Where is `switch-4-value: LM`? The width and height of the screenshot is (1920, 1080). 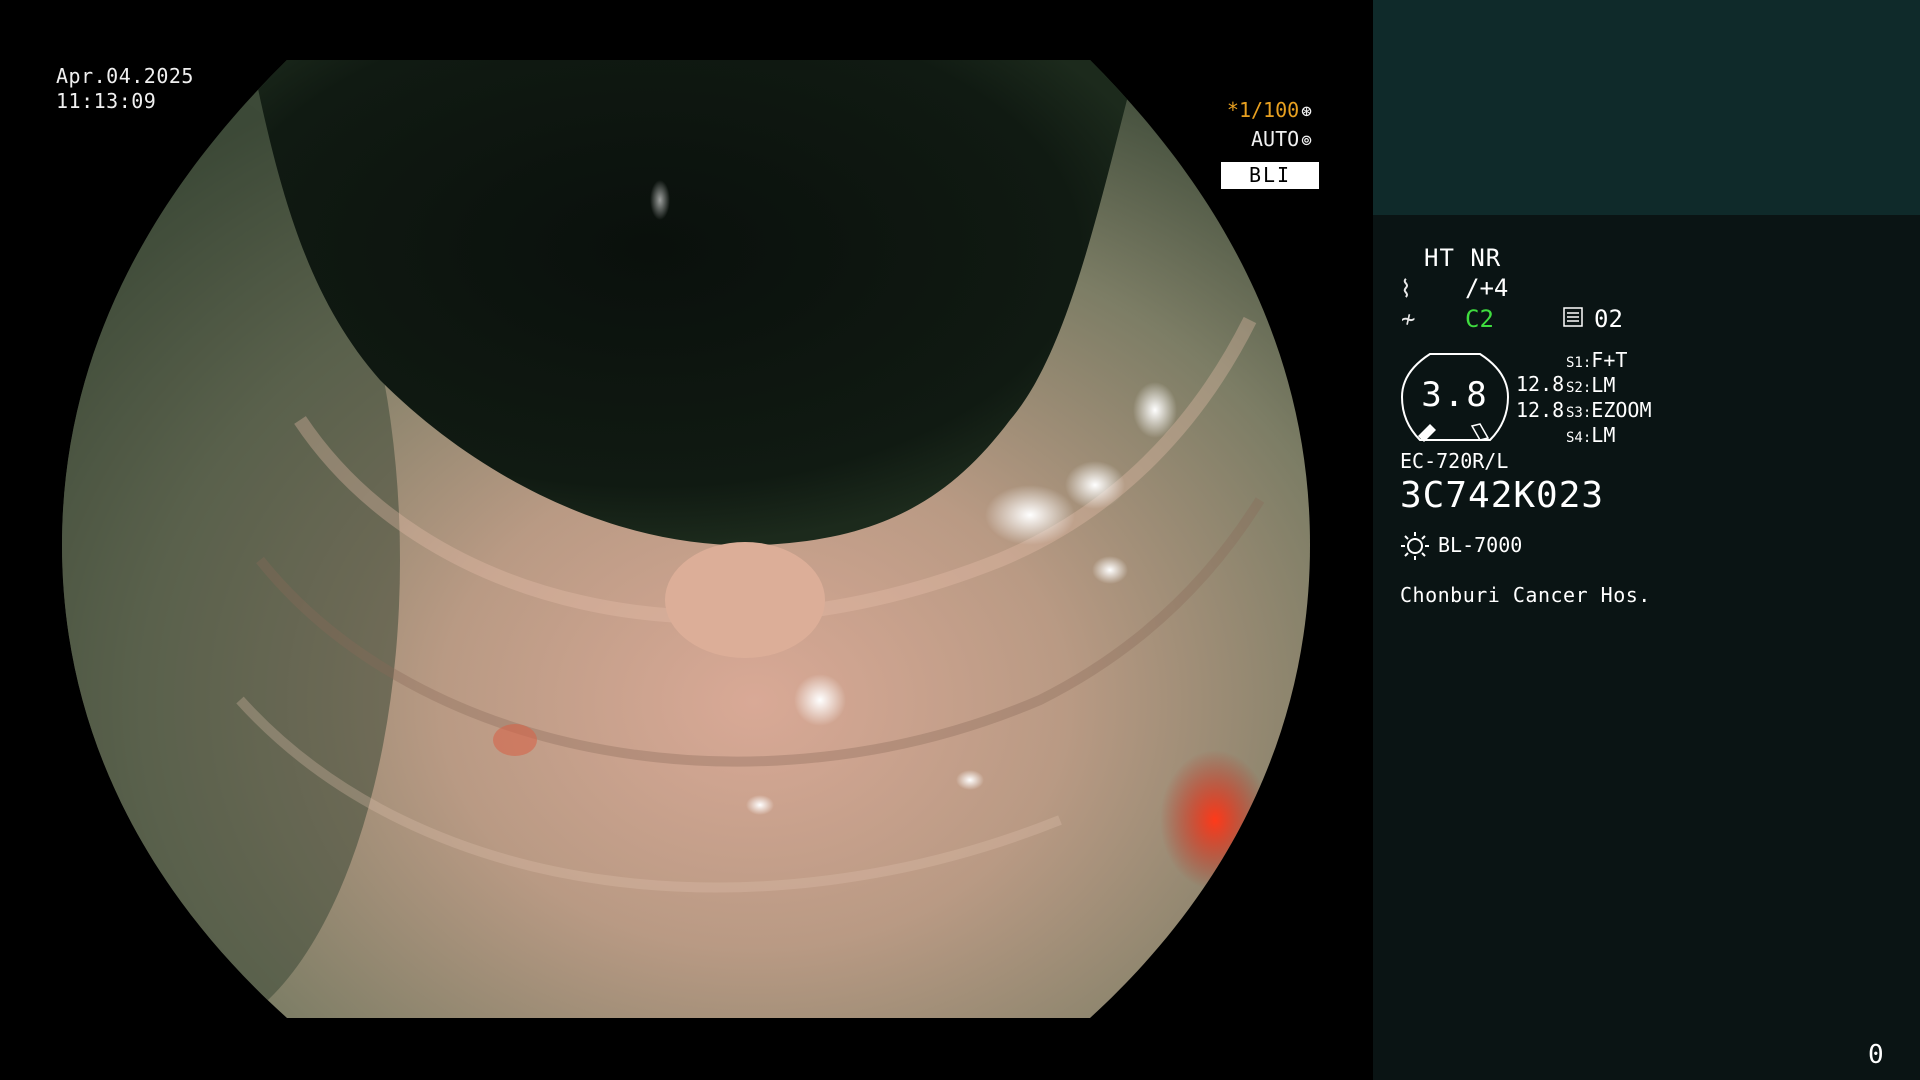
switch-4-value: LM is located at coordinates (1603, 435).